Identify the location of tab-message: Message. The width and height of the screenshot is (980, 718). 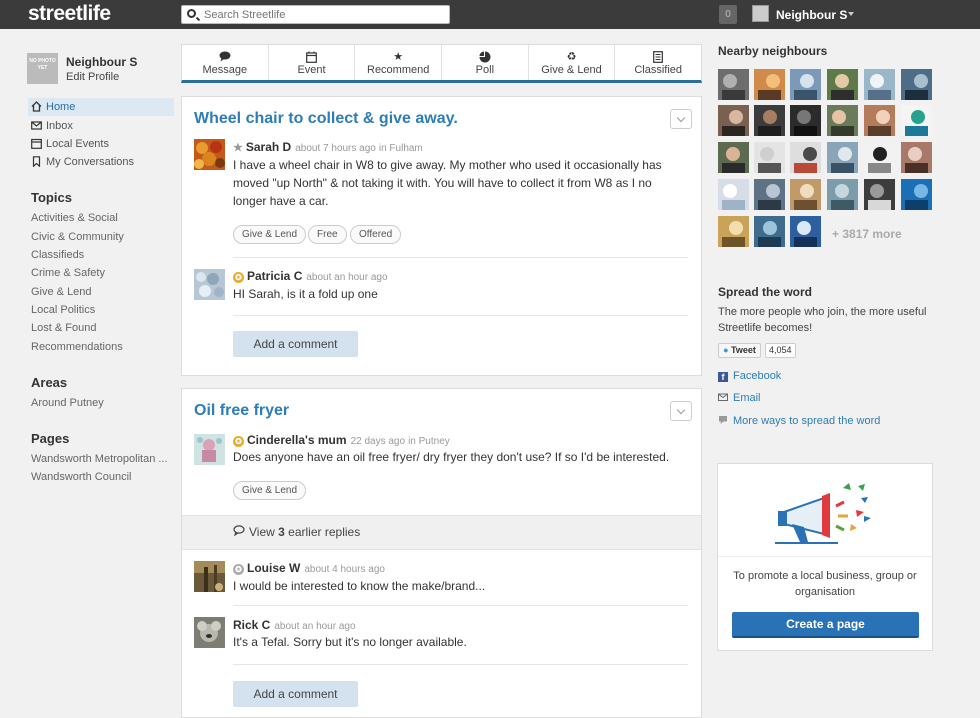
(225, 62).